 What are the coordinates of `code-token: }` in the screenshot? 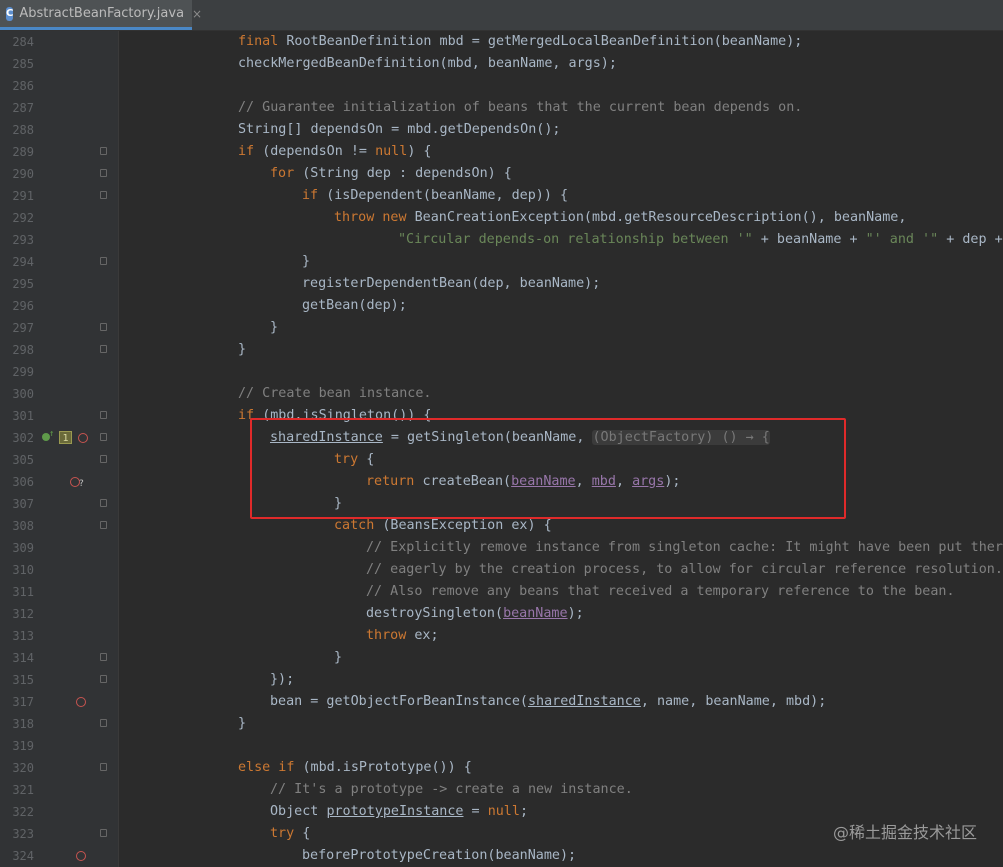 It's located at (242, 723).